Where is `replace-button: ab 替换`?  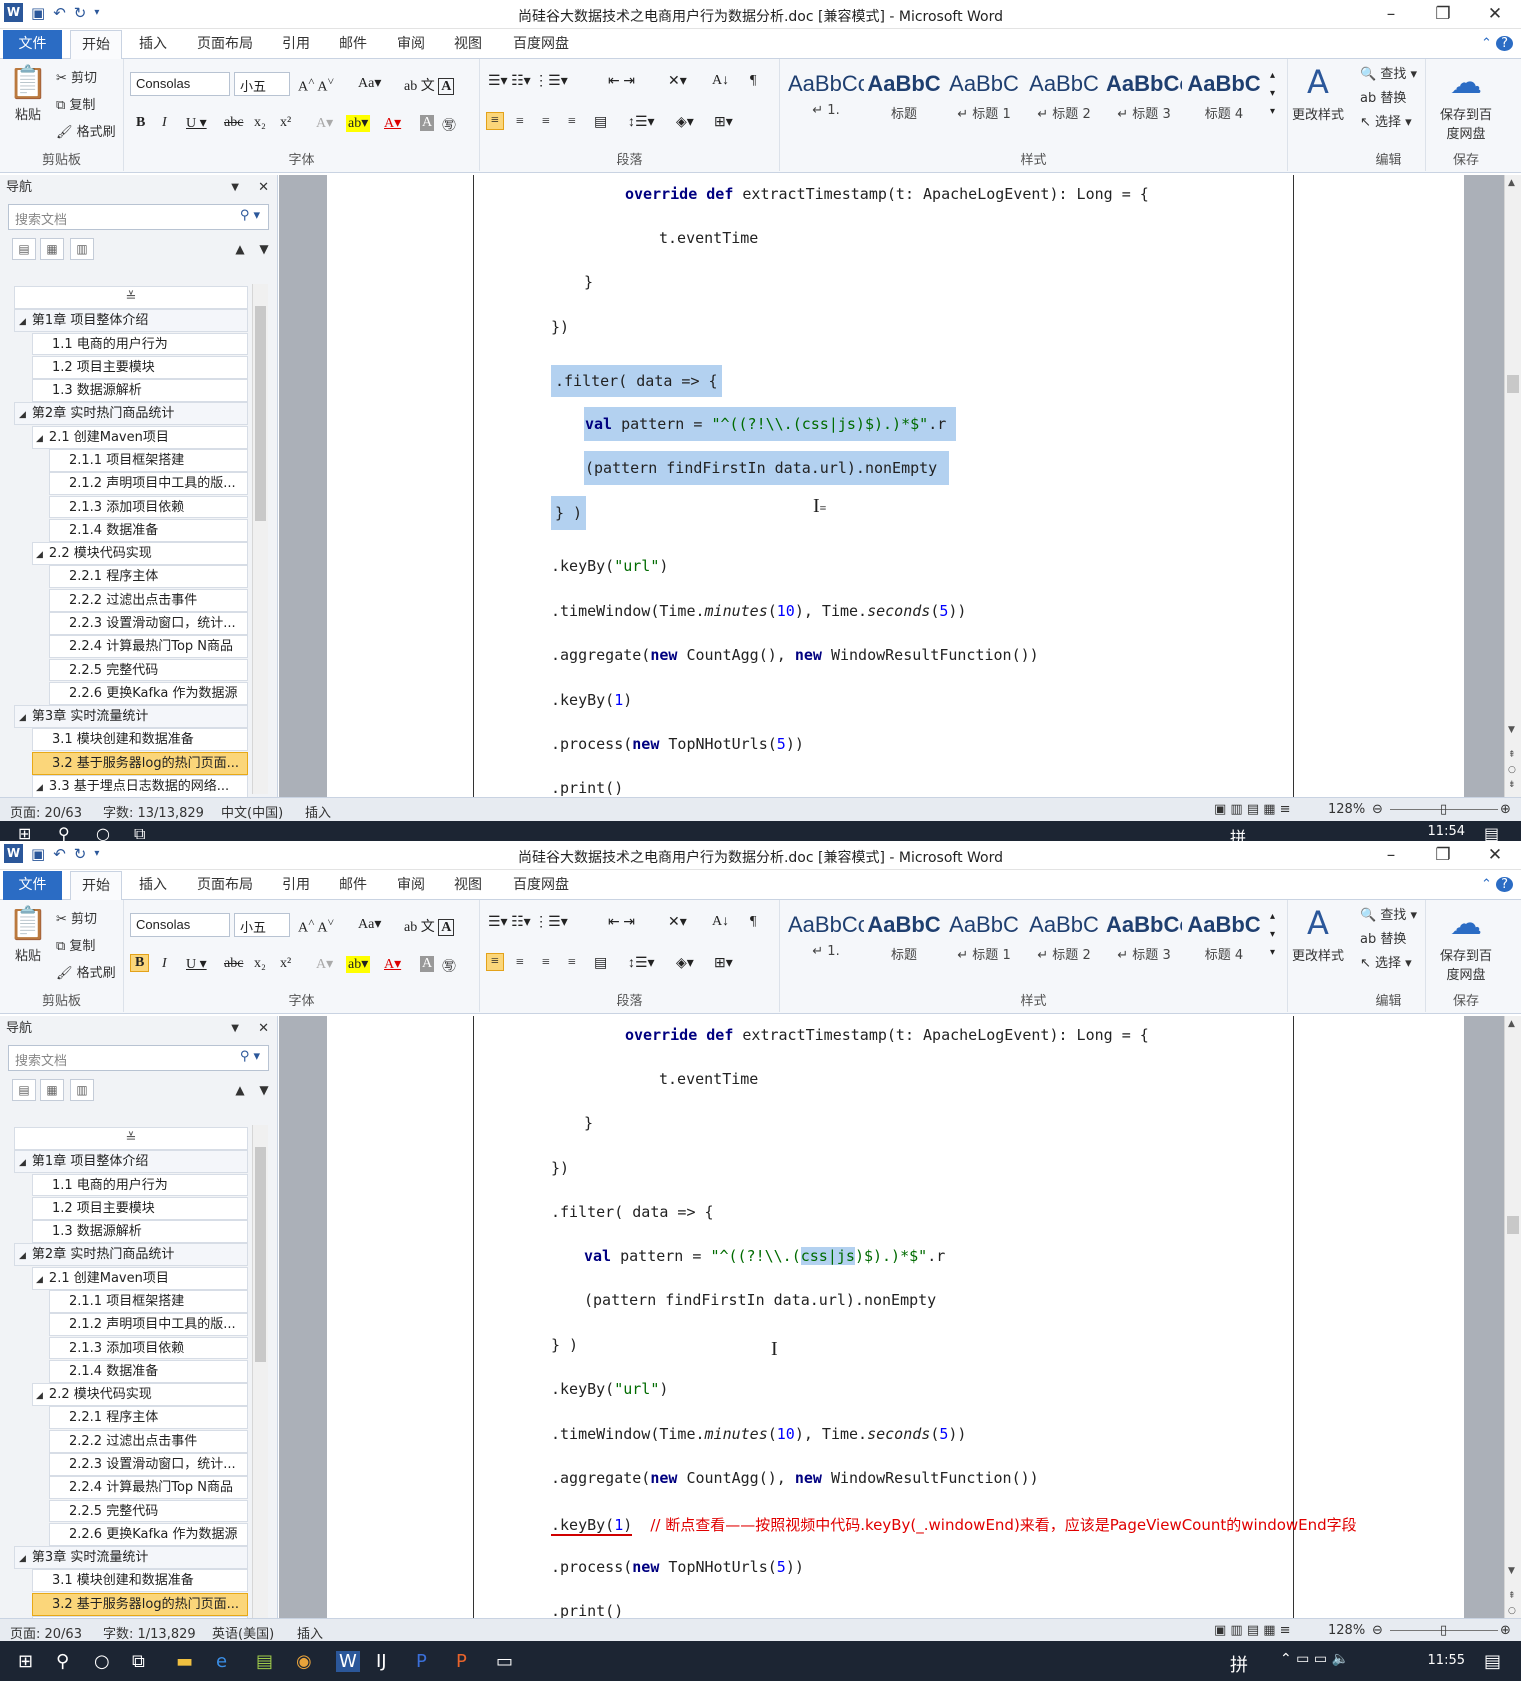
replace-button: ab 替换 is located at coordinates (1383, 937).